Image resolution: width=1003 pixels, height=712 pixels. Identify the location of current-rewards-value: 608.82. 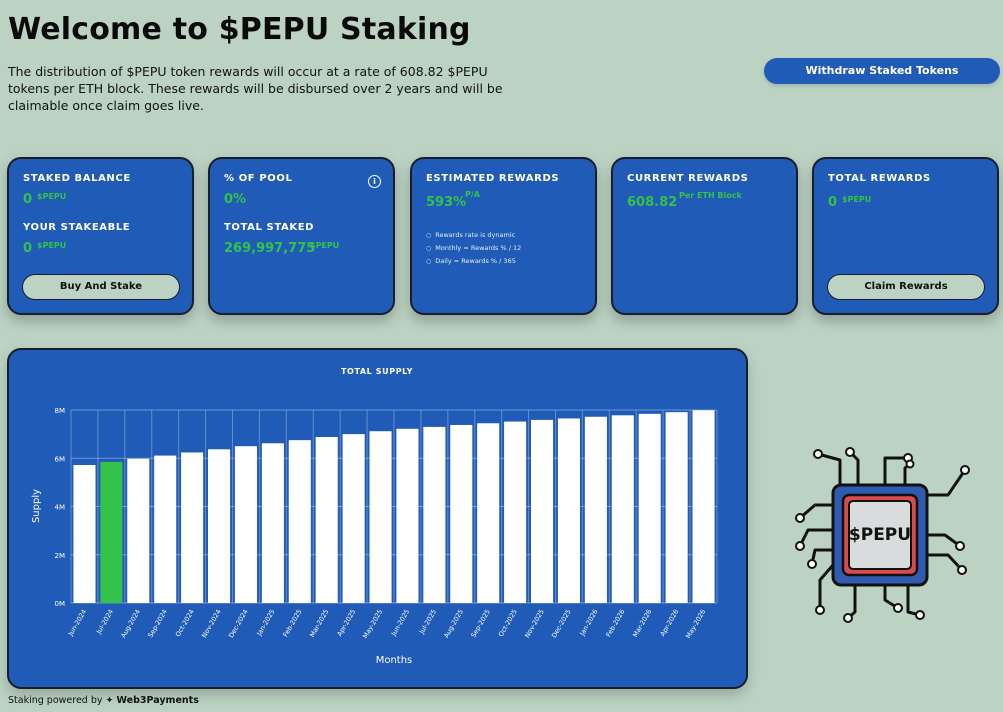
(652, 202).